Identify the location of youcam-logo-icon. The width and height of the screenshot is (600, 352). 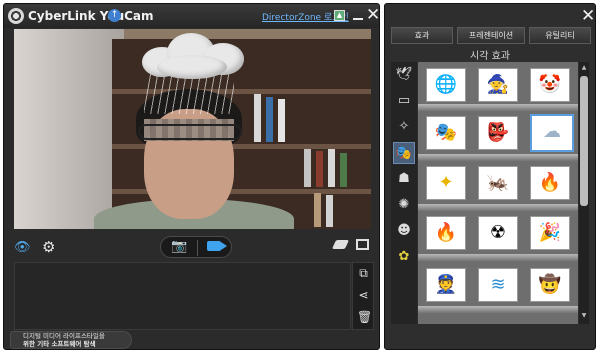
(16, 16).